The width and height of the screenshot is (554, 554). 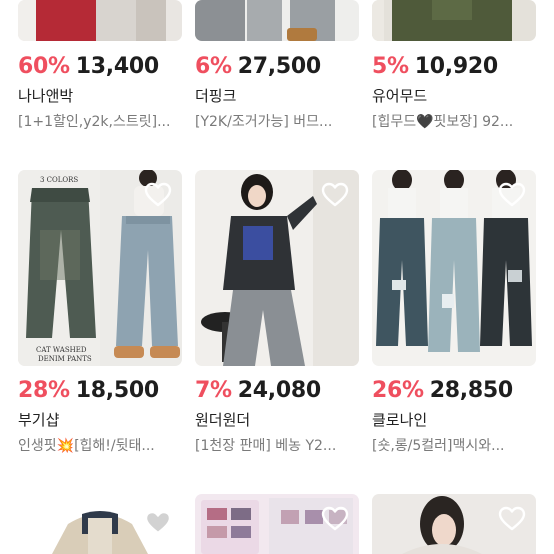 What do you see at coordinates (390, 66) in the screenshot?
I see `discount-rate: 5%` at bounding box center [390, 66].